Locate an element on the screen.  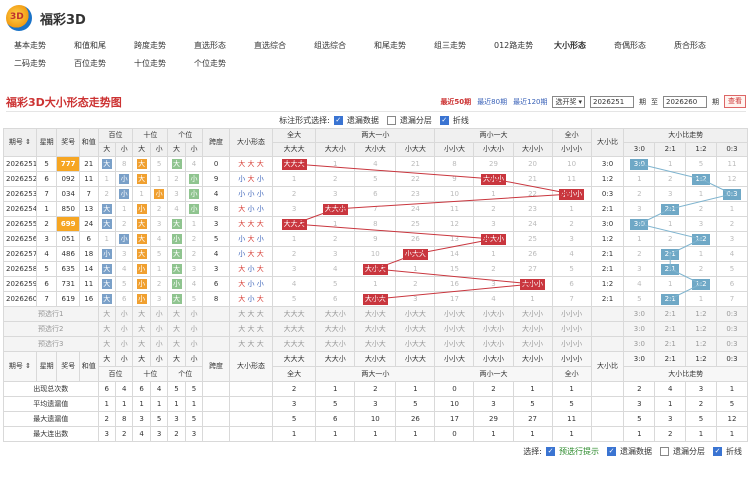
filter-link: 最近120期 is located at coordinates (530, 102).